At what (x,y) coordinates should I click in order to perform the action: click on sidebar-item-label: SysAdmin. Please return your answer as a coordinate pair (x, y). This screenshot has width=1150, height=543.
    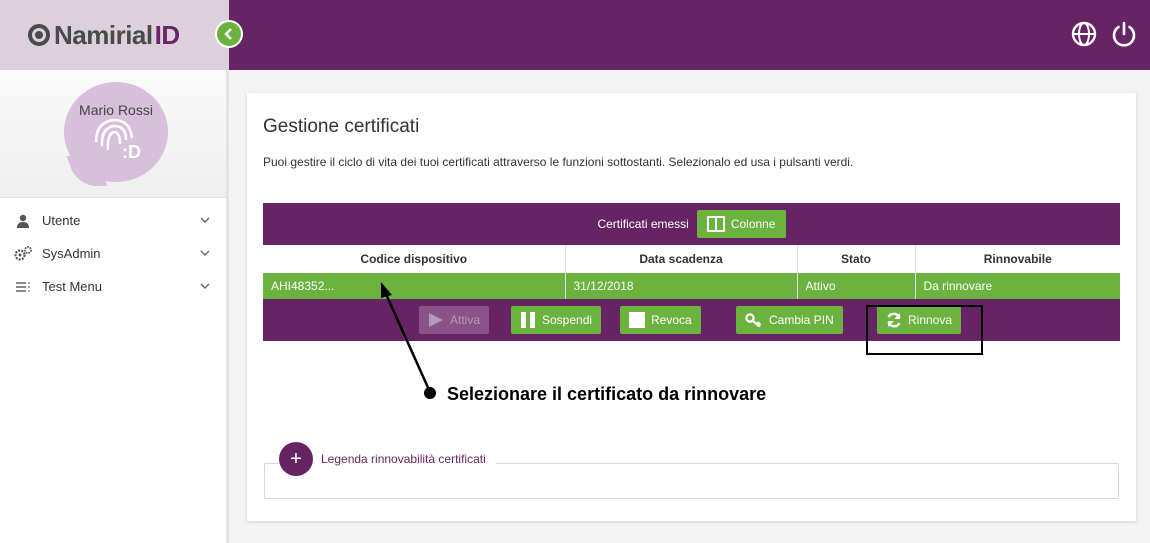
    Looking at the image, I should click on (71, 253).